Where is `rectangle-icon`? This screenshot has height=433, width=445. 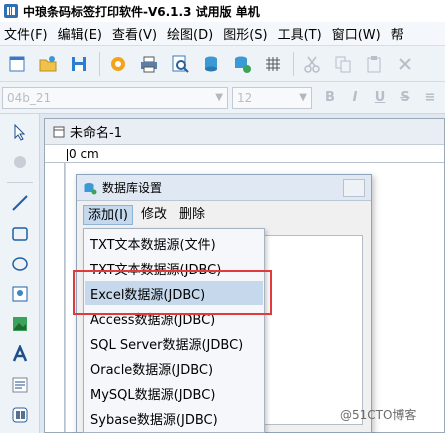
rectangle-icon is located at coordinates (19, 233).